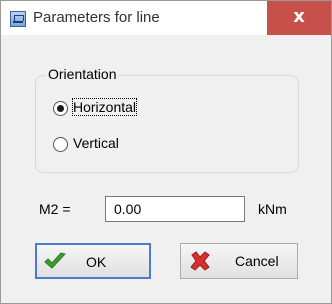 The width and height of the screenshot is (332, 304). What do you see at coordinates (60, 144) in the screenshot?
I see `radio-button-unchecked` at bounding box center [60, 144].